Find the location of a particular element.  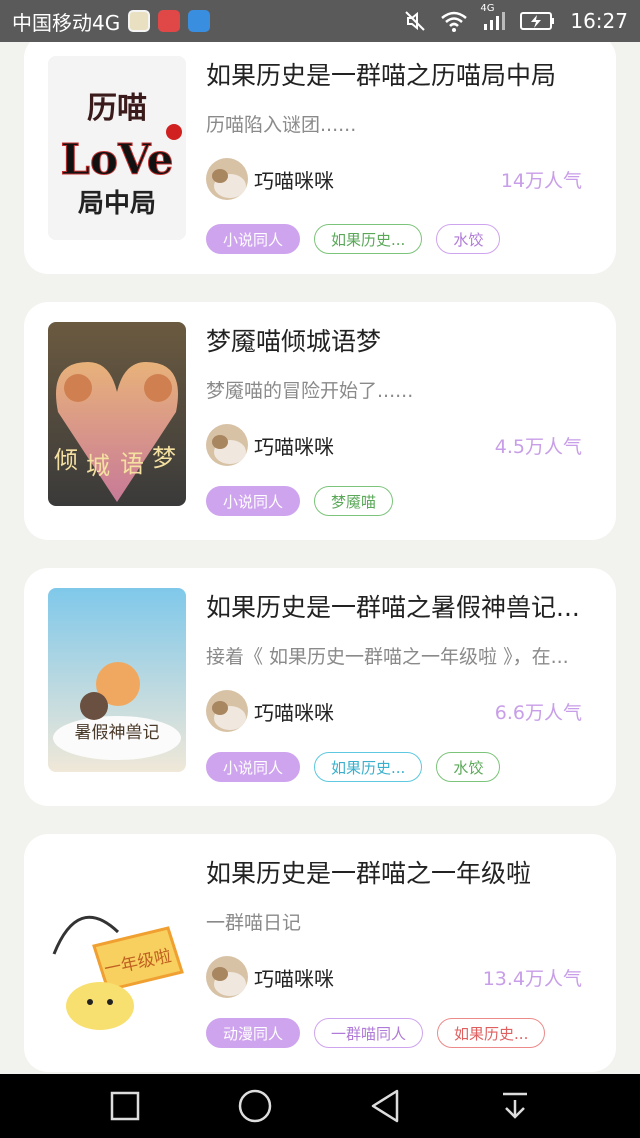

story-cover: 倾 城 语 梦 is located at coordinates (117, 414).